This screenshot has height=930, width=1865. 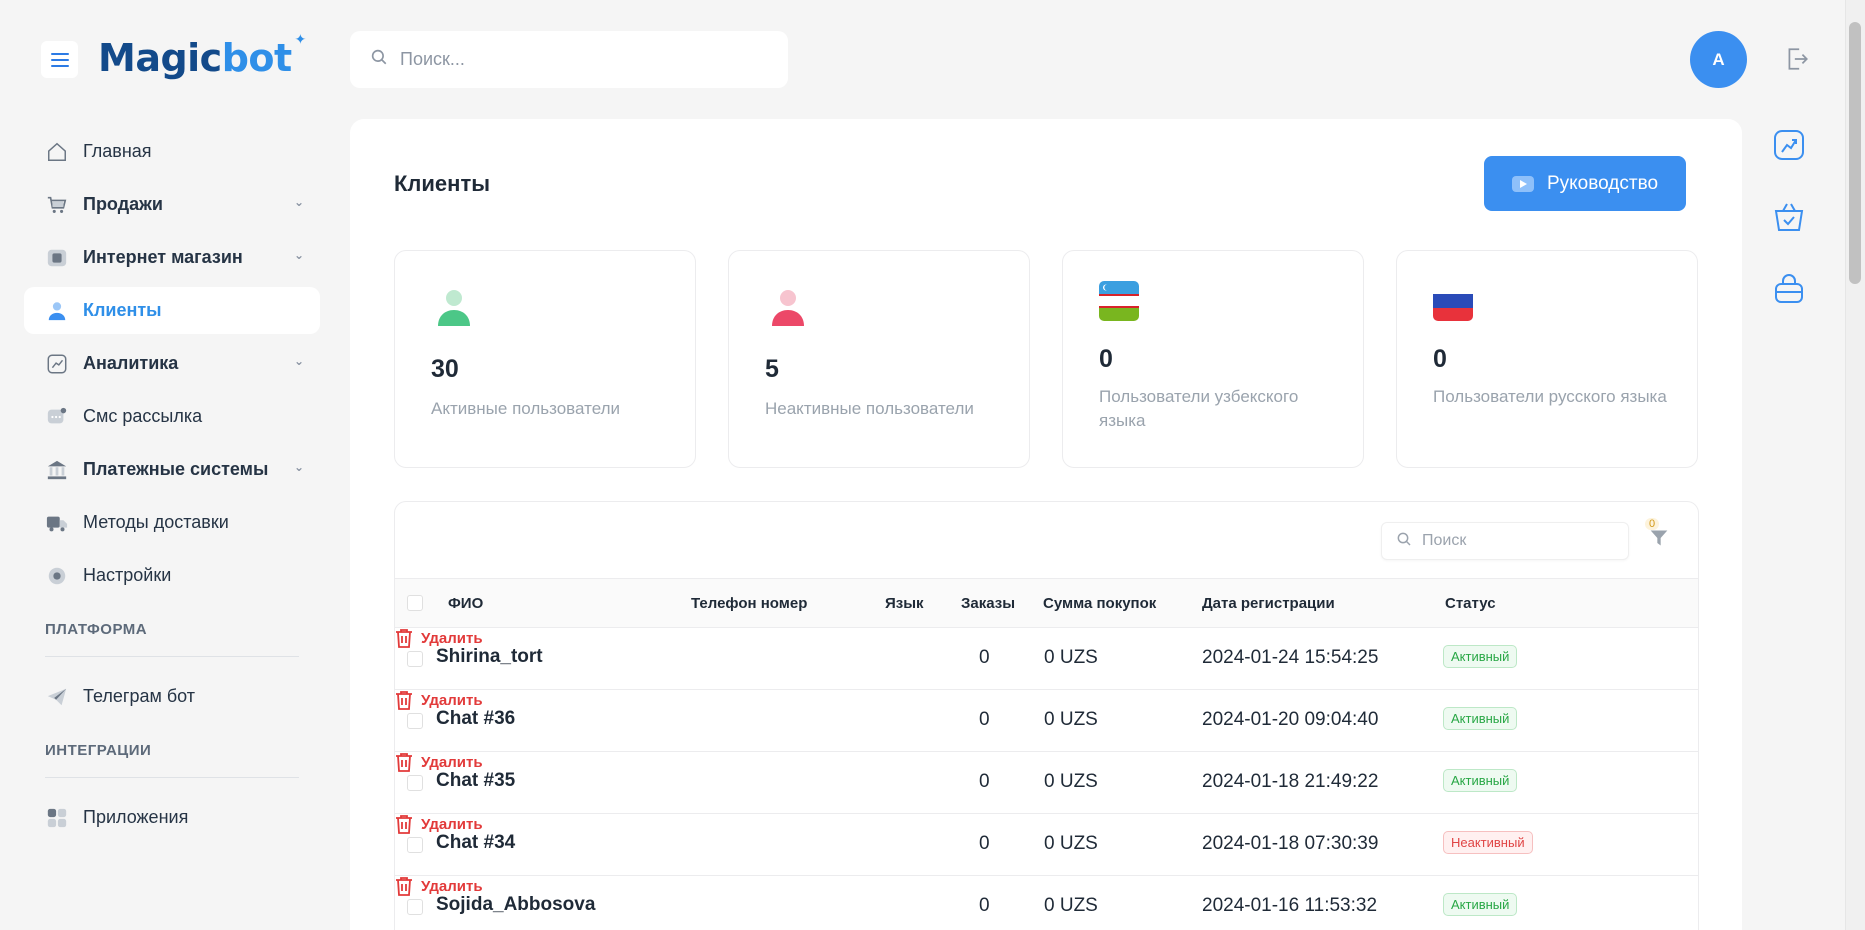 What do you see at coordinates (117, 151) in the screenshot?
I see `sidebar-item-label: Главная` at bounding box center [117, 151].